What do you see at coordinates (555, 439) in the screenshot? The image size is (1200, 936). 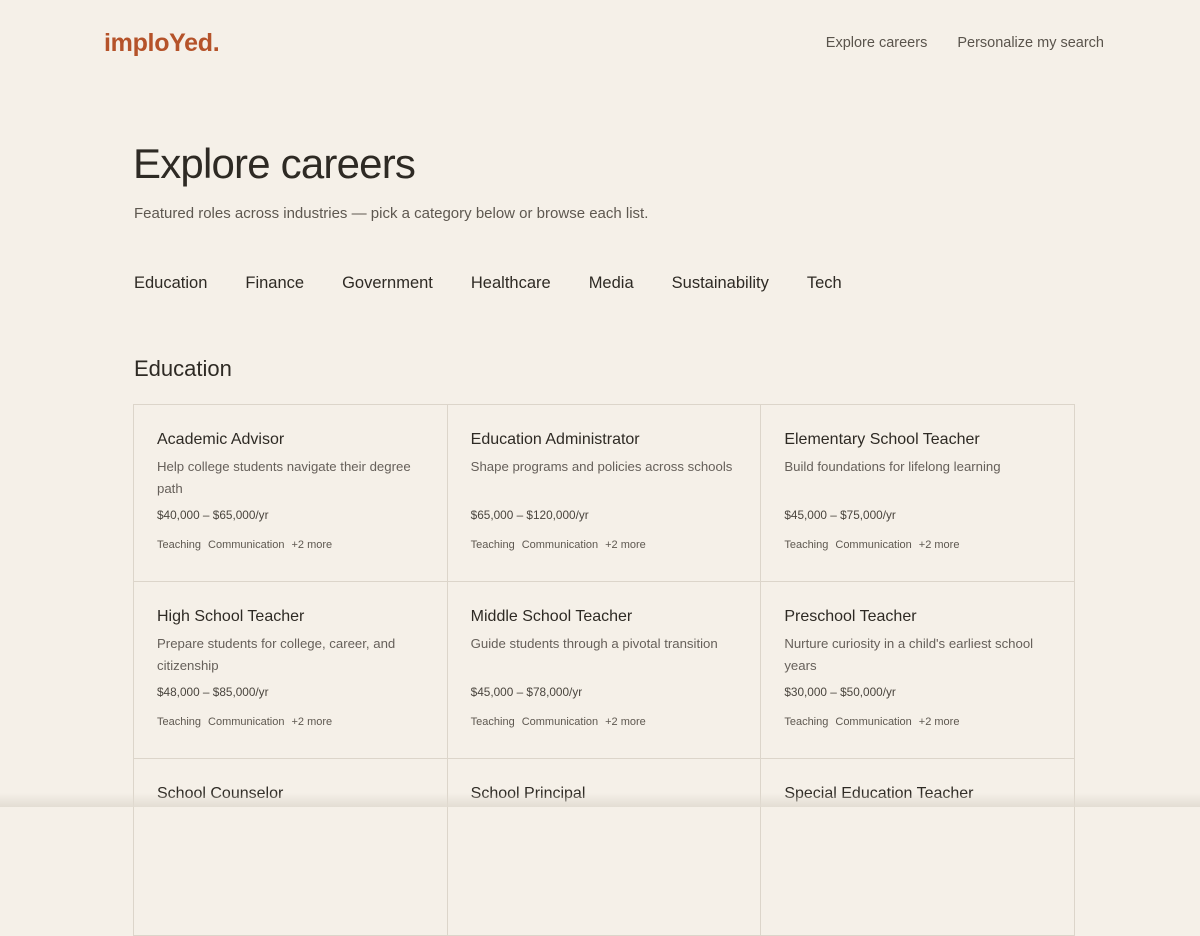 I see `career-title: Education Administrator` at bounding box center [555, 439].